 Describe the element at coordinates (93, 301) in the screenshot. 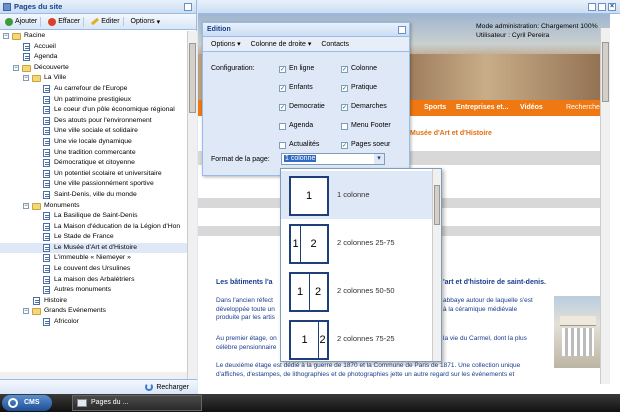

I see `tree-page-item: Histoire` at that location.